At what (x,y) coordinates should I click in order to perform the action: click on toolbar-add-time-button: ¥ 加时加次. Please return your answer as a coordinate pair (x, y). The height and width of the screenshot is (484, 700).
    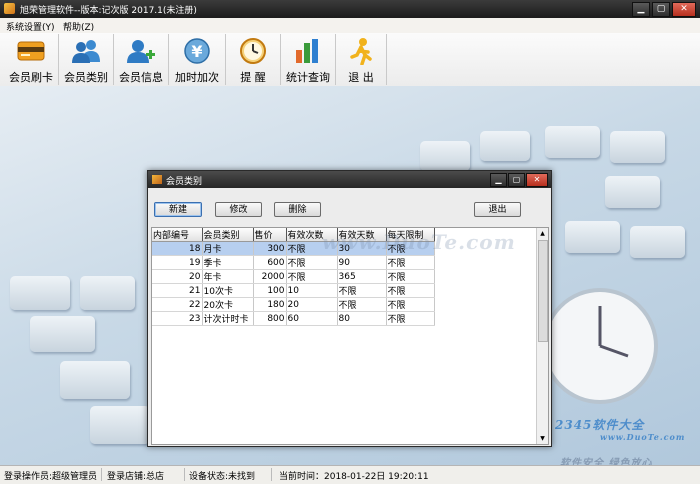
    Looking at the image, I should click on (197, 59).